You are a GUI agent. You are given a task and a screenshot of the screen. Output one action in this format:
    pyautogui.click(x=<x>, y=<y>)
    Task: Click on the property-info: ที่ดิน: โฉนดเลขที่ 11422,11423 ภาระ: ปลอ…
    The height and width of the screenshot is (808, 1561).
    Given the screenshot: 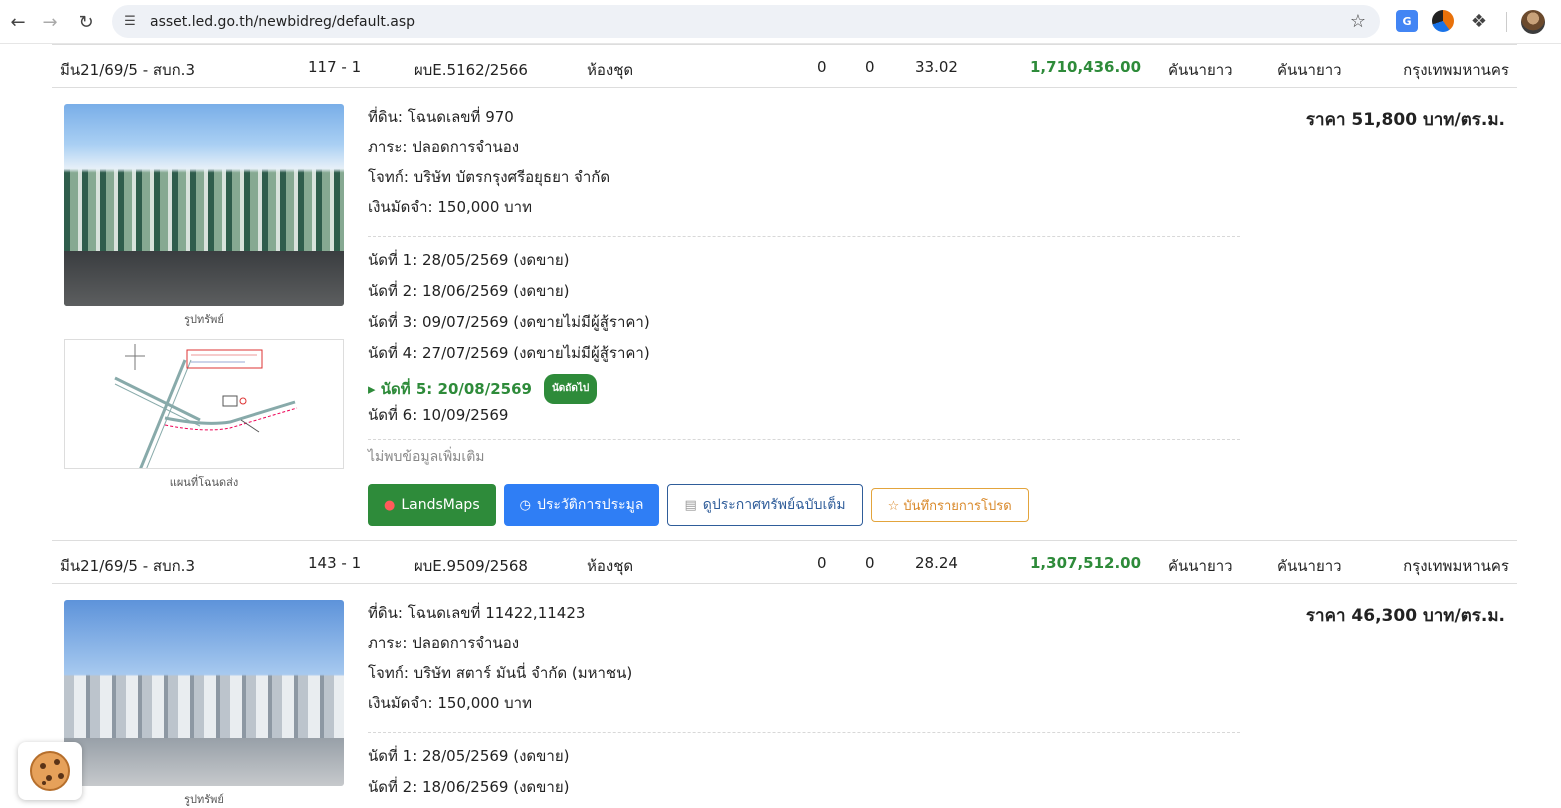 What is the action you would take?
    pyautogui.click(x=804, y=704)
    